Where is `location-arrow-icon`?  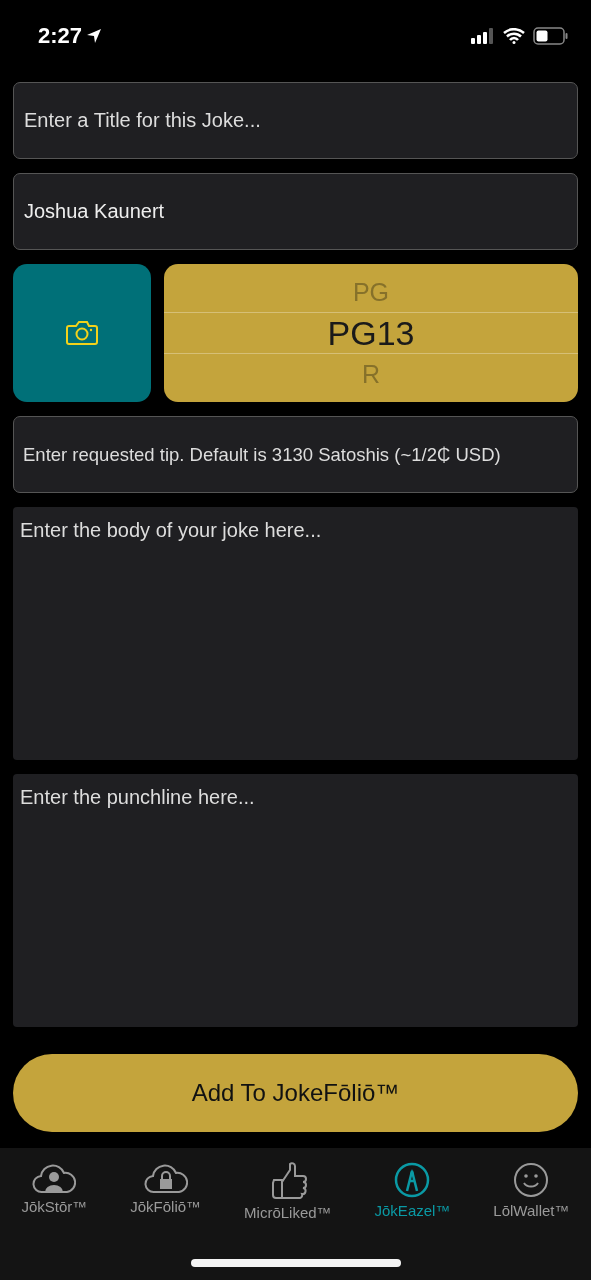 location-arrow-icon is located at coordinates (94, 36).